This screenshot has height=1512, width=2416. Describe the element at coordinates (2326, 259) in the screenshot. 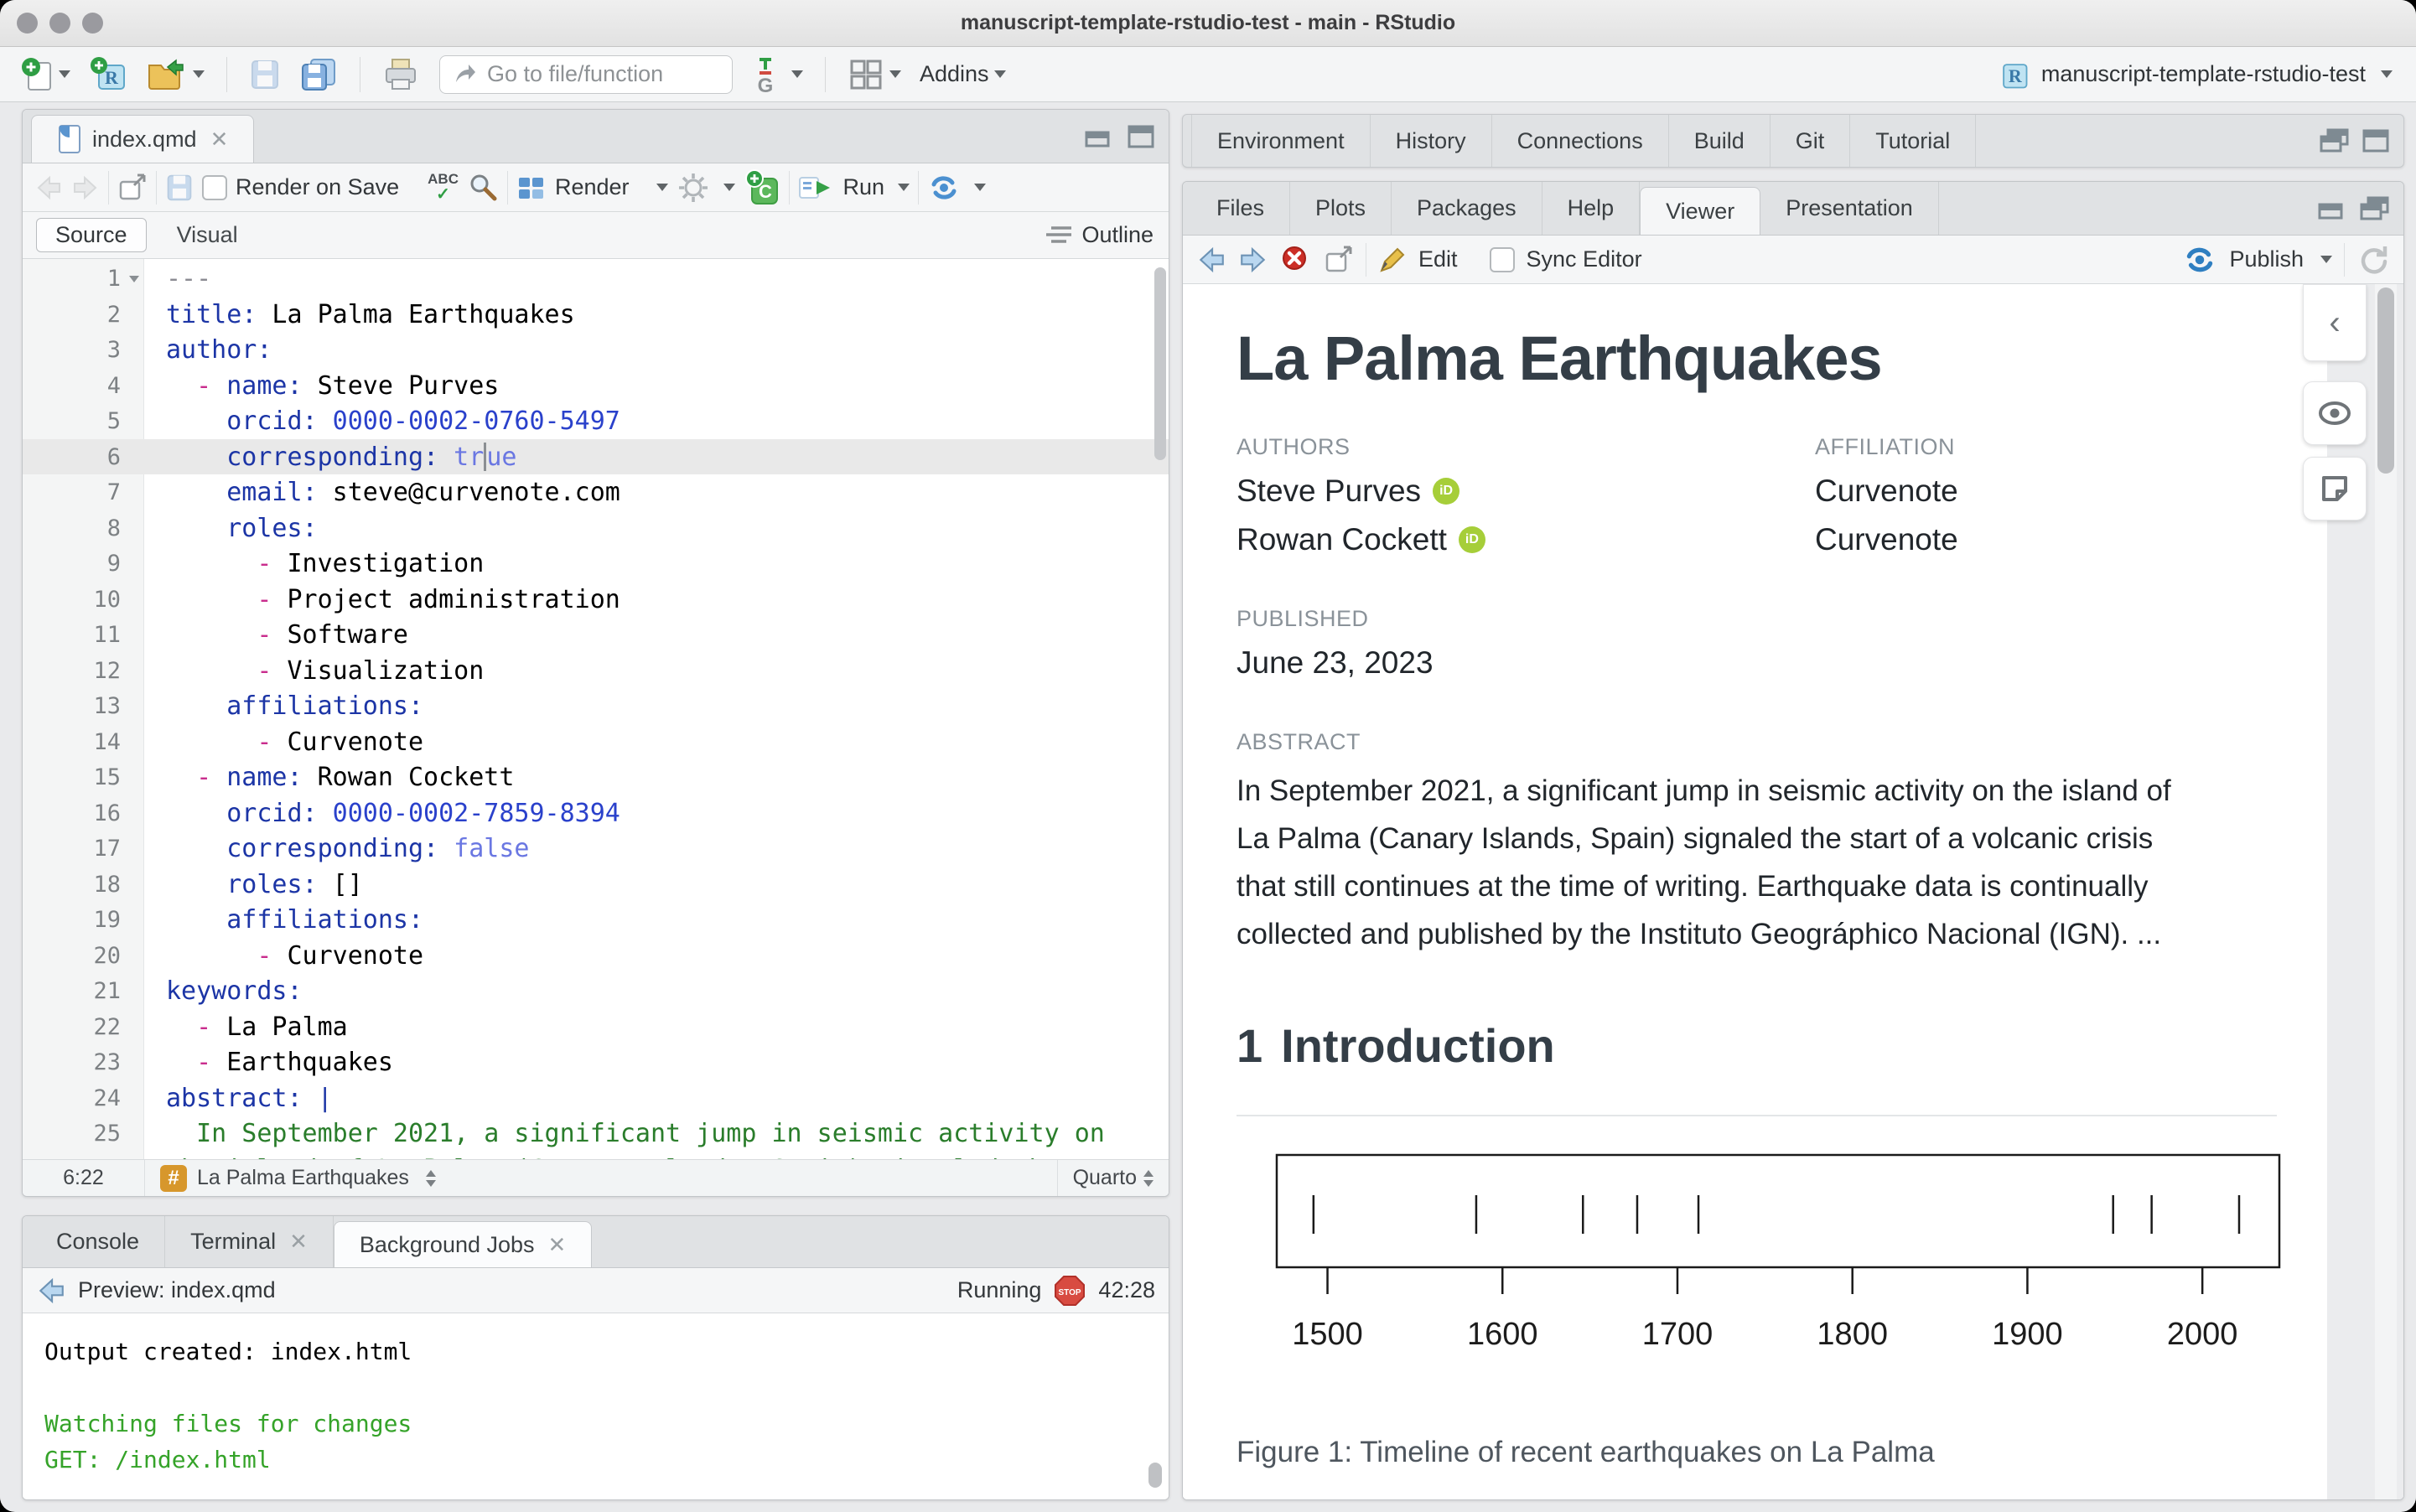

I see `publish-caret` at that location.